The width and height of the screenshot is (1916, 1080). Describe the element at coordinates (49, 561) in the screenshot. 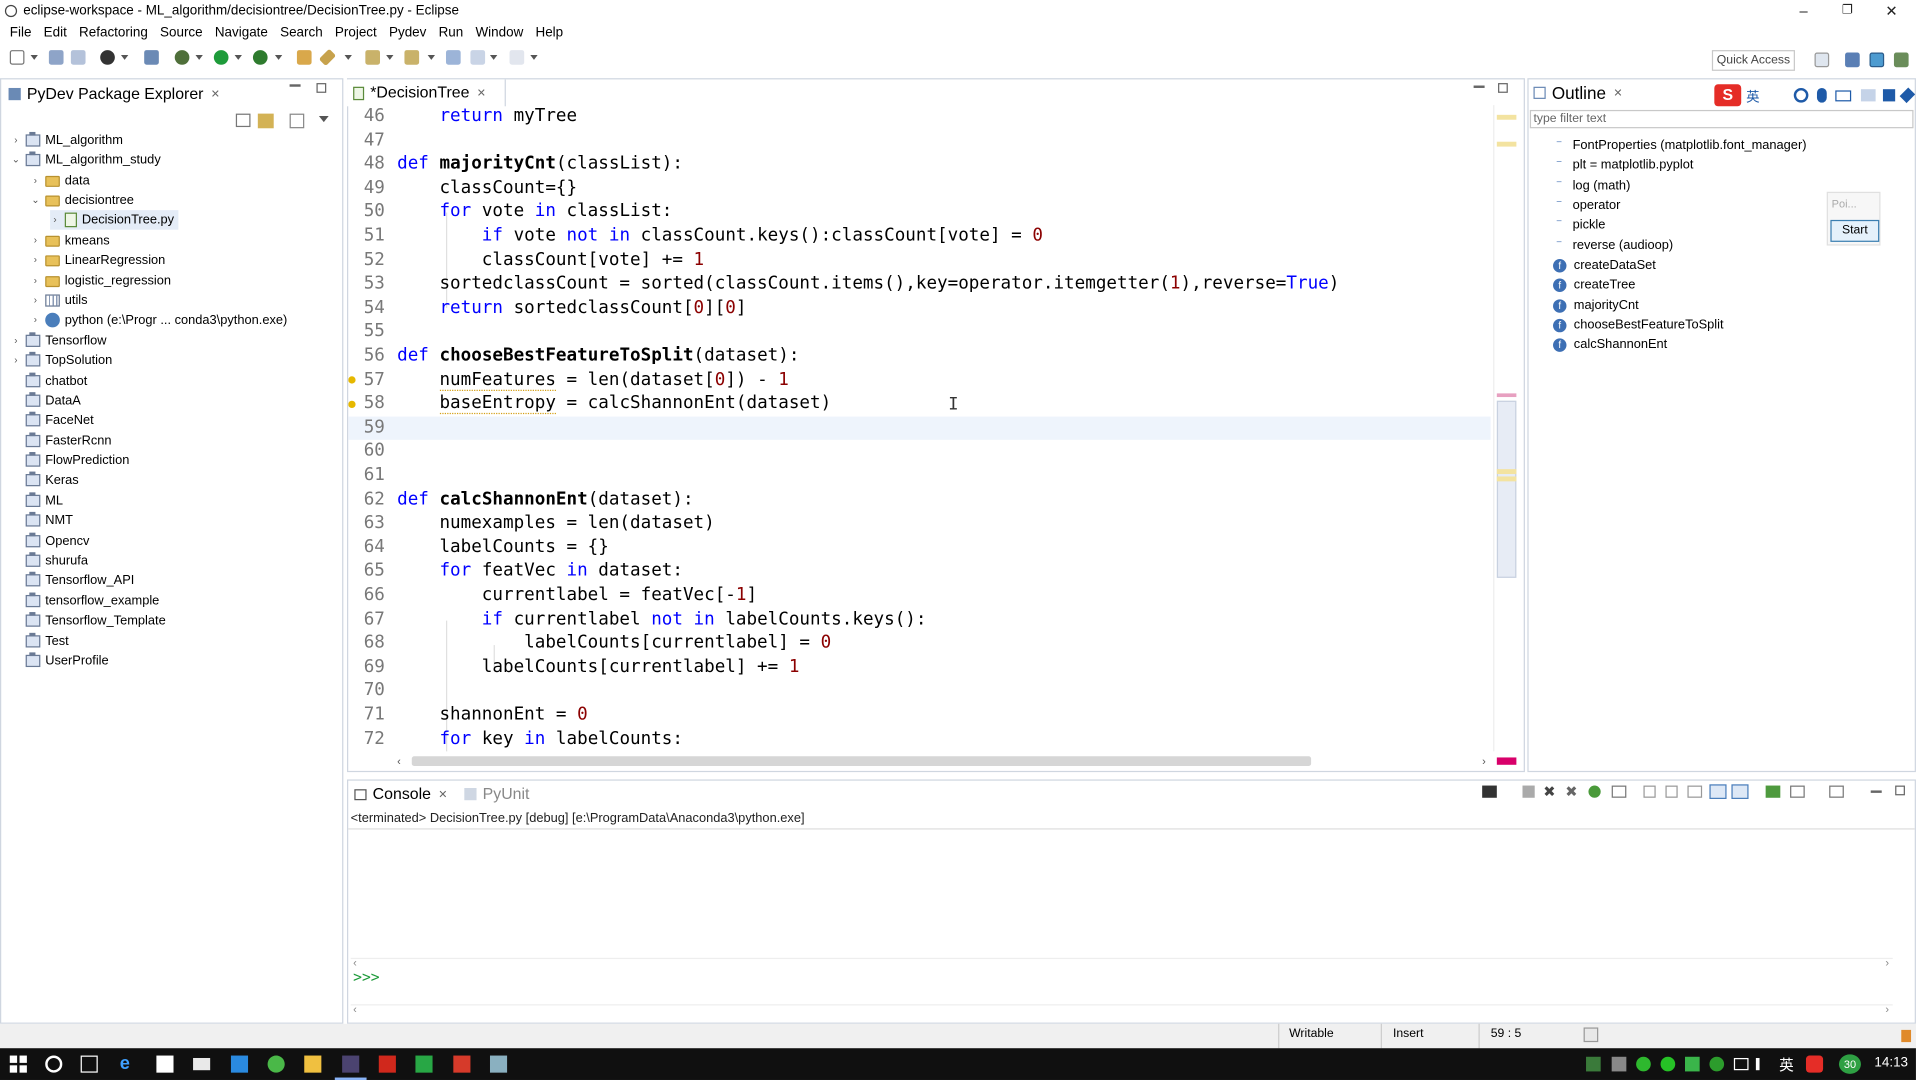

I see `tree-item-shurufa: shurufa` at that location.